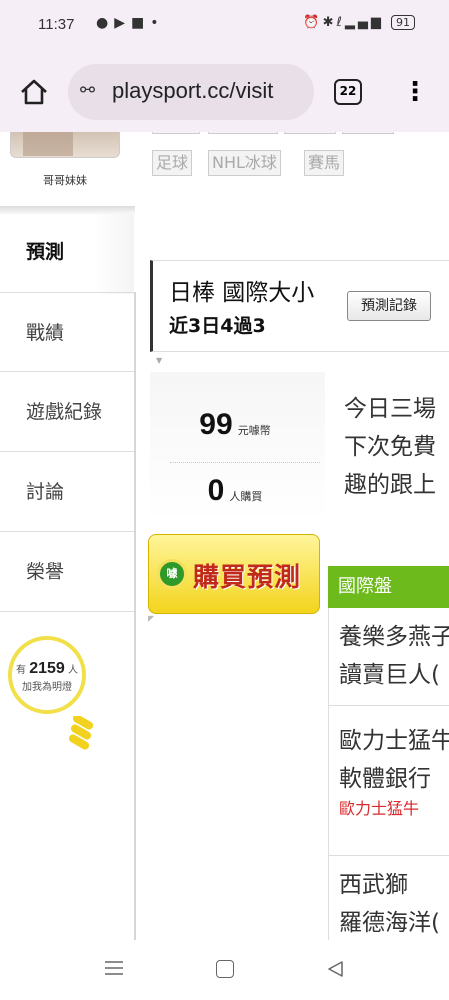  Describe the element at coordinates (389, 675) in the screenshot. I see `team-name: 讀賣巨人(` at that location.